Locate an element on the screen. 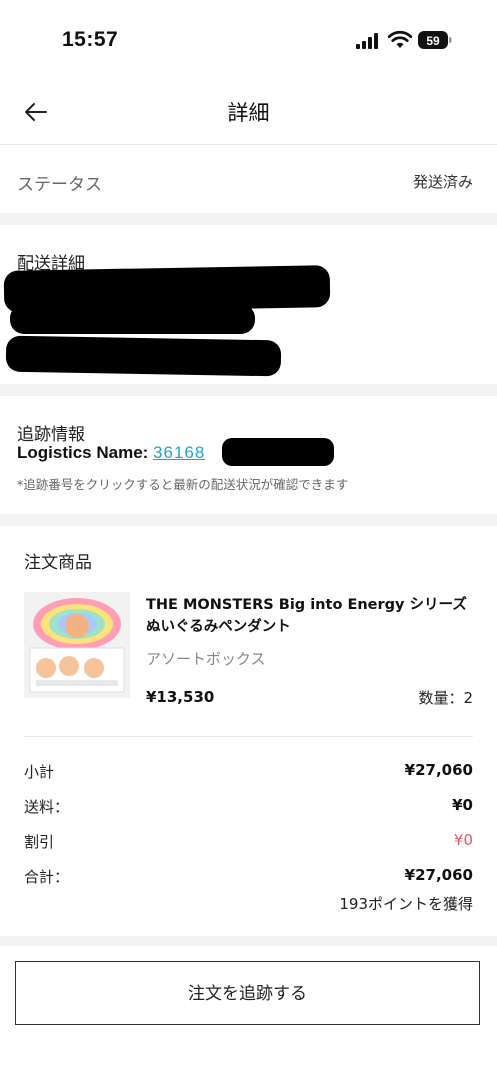  page-title: 詳細 is located at coordinates (248, 113).